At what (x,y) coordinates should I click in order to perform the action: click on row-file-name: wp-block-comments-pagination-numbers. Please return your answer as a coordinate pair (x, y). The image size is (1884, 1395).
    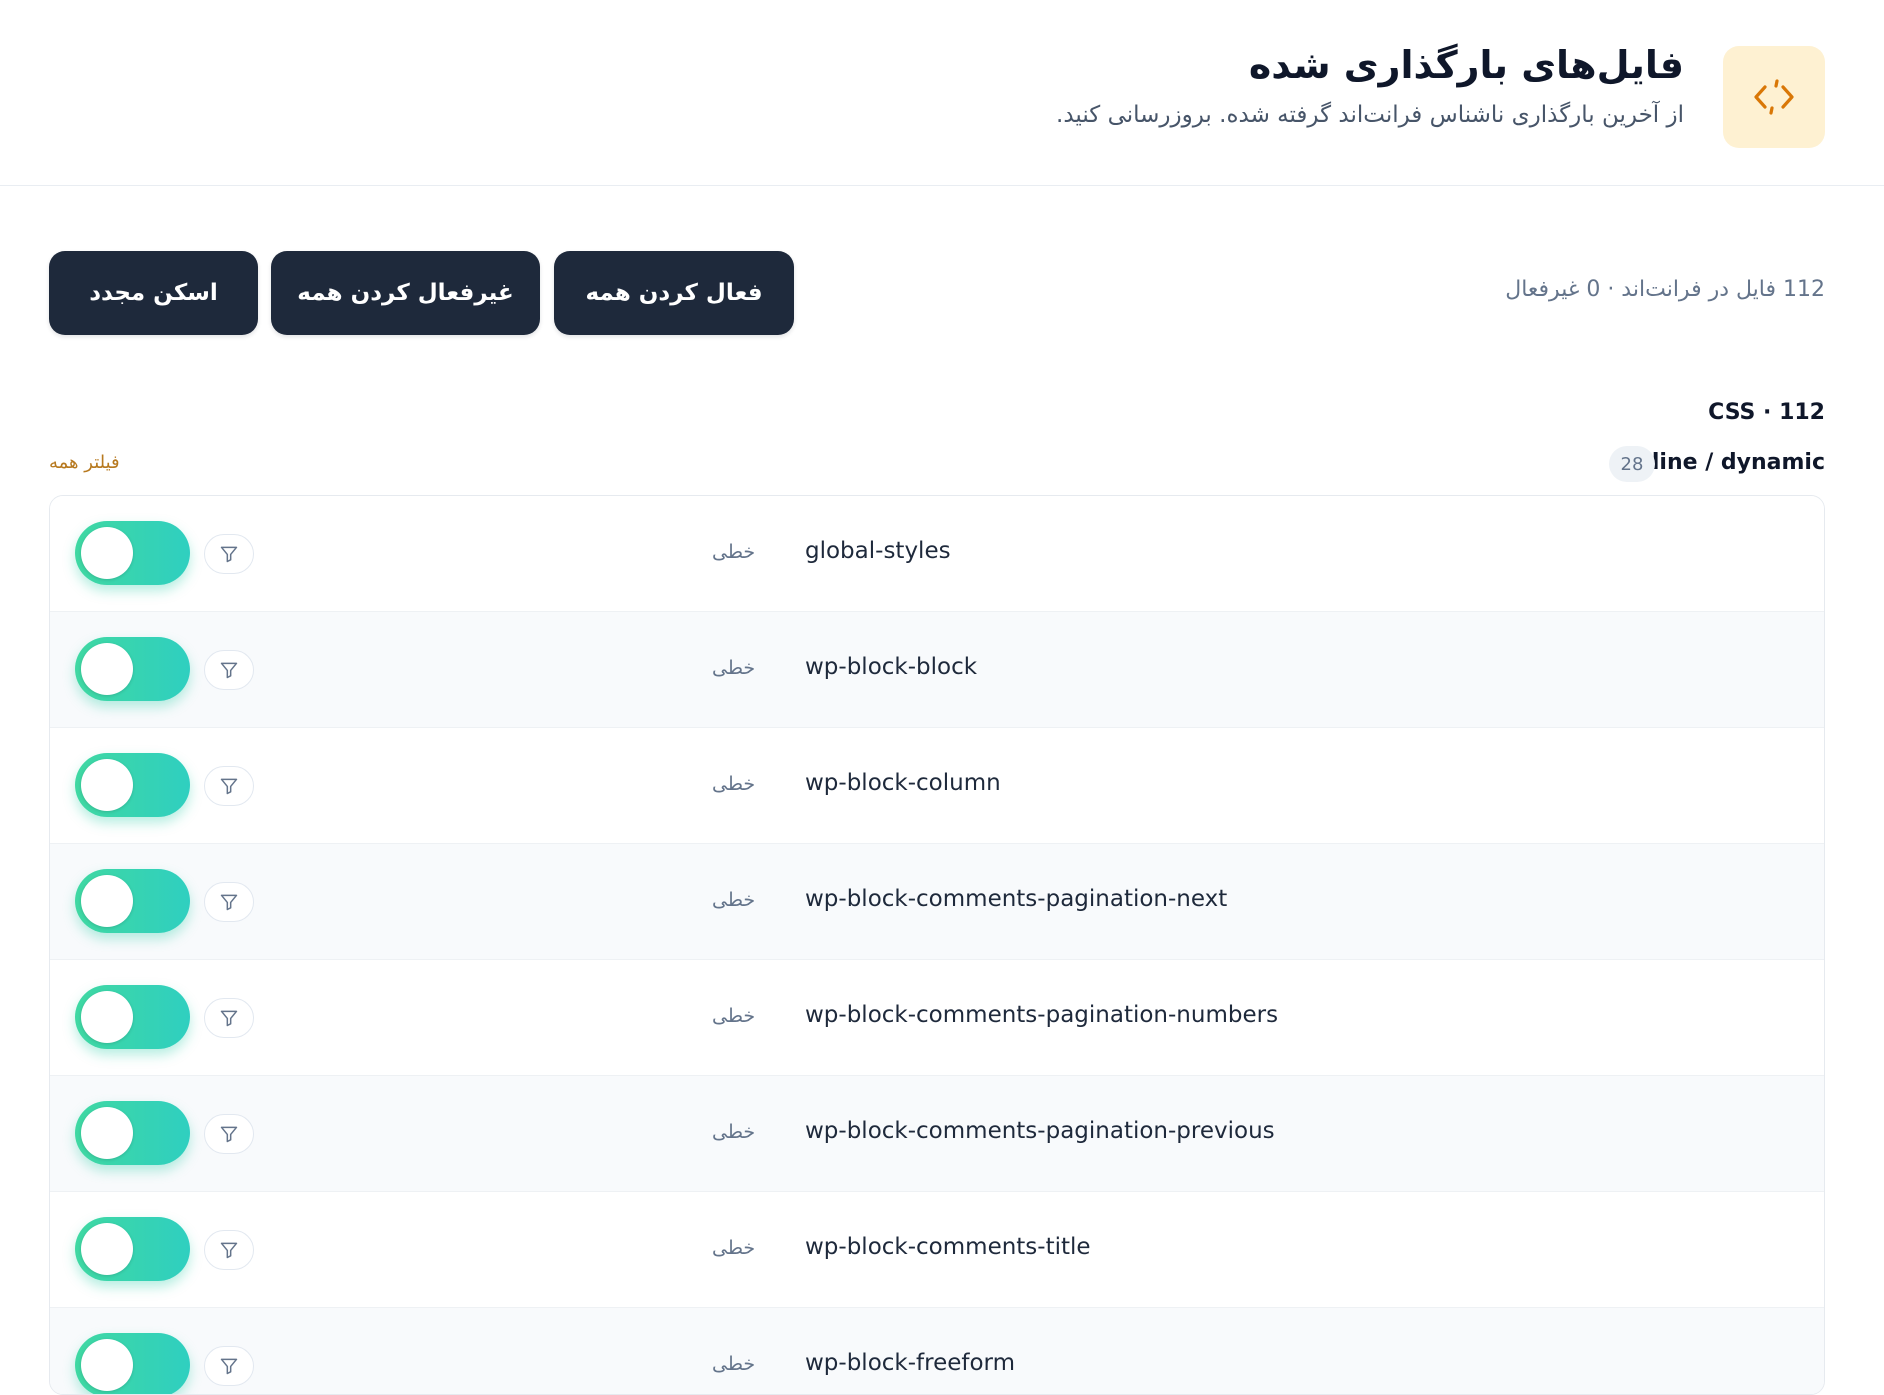
    Looking at the image, I should click on (1042, 1015).